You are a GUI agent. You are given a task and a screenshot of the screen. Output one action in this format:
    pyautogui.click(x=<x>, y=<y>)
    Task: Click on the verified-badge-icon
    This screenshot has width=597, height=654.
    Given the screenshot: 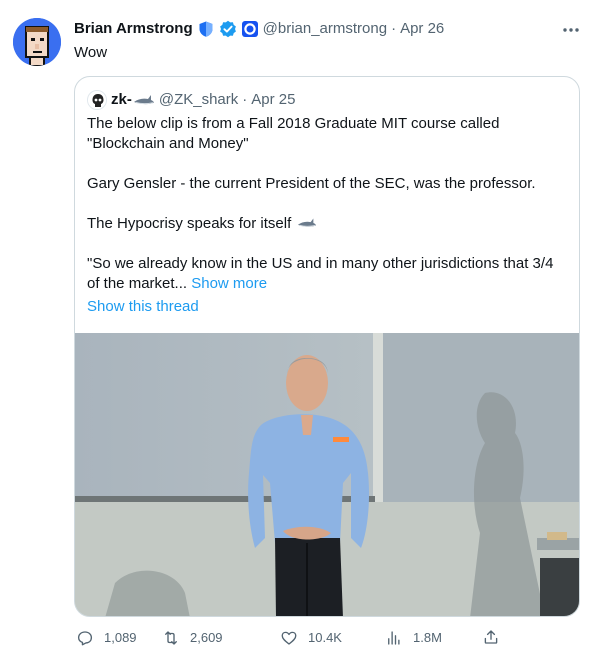 What is the action you would take?
    pyautogui.click(x=228, y=29)
    